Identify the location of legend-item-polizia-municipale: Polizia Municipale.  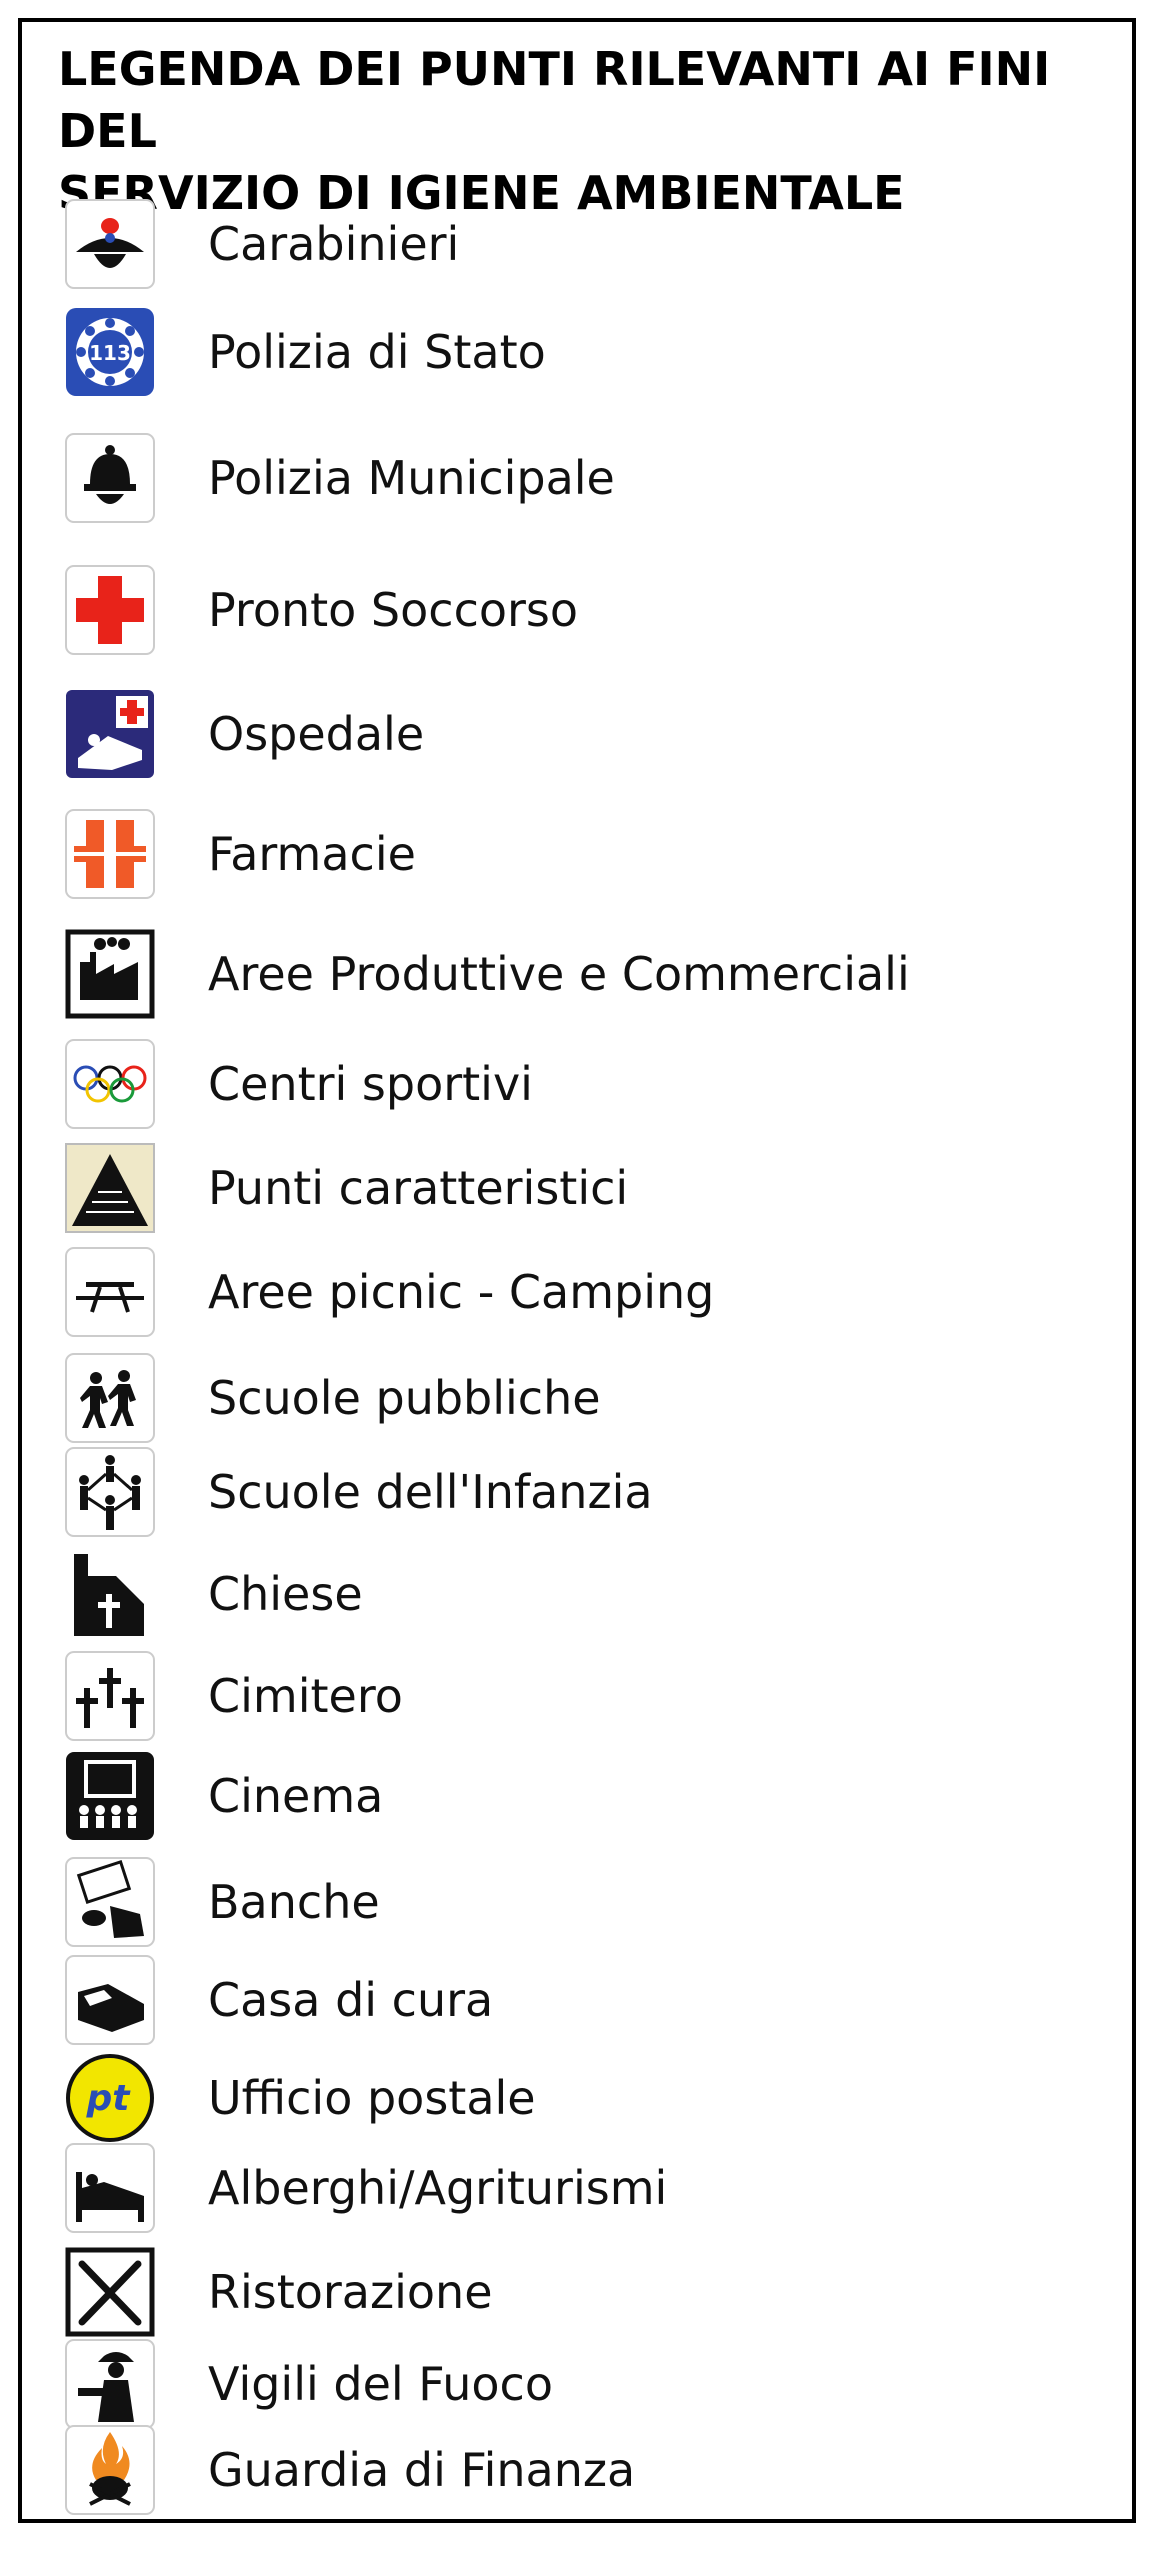
(555, 478).